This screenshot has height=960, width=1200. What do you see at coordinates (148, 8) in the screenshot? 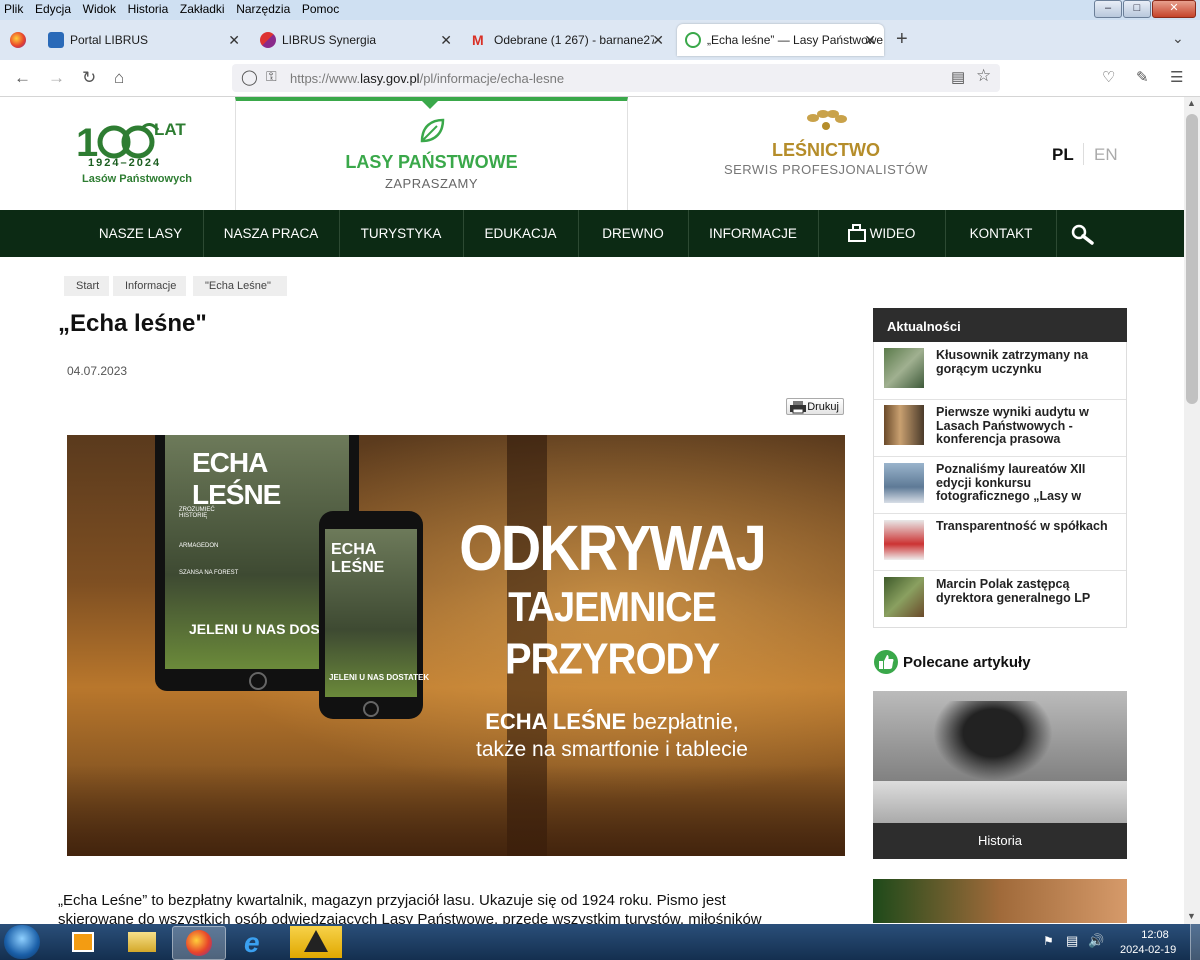
I see `menu-historia: Historia` at bounding box center [148, 8].